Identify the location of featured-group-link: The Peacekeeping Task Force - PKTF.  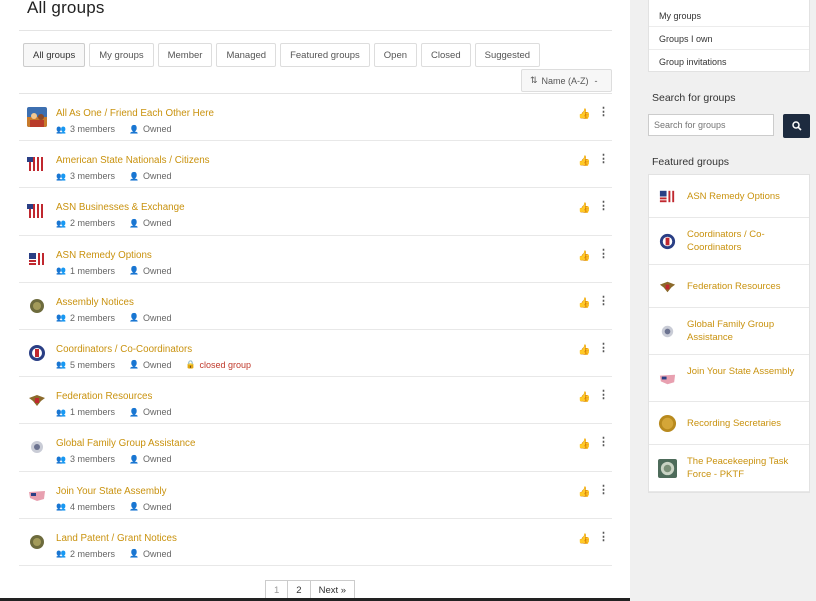
(746, 468).